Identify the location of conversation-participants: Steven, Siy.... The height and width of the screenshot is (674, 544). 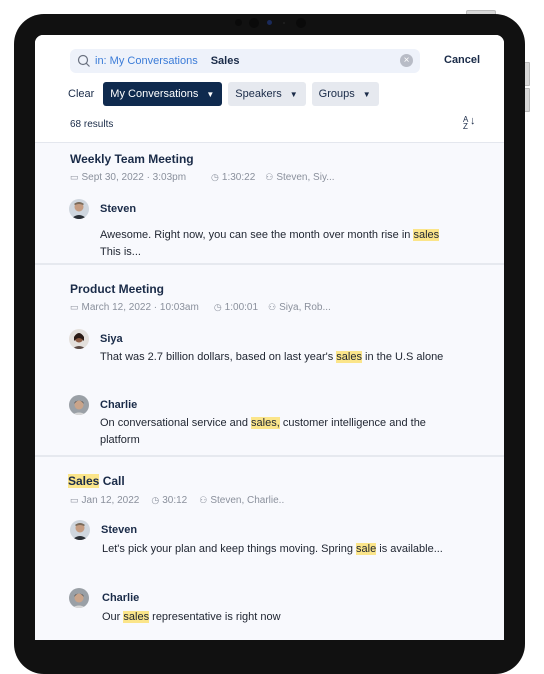
(305, 177).